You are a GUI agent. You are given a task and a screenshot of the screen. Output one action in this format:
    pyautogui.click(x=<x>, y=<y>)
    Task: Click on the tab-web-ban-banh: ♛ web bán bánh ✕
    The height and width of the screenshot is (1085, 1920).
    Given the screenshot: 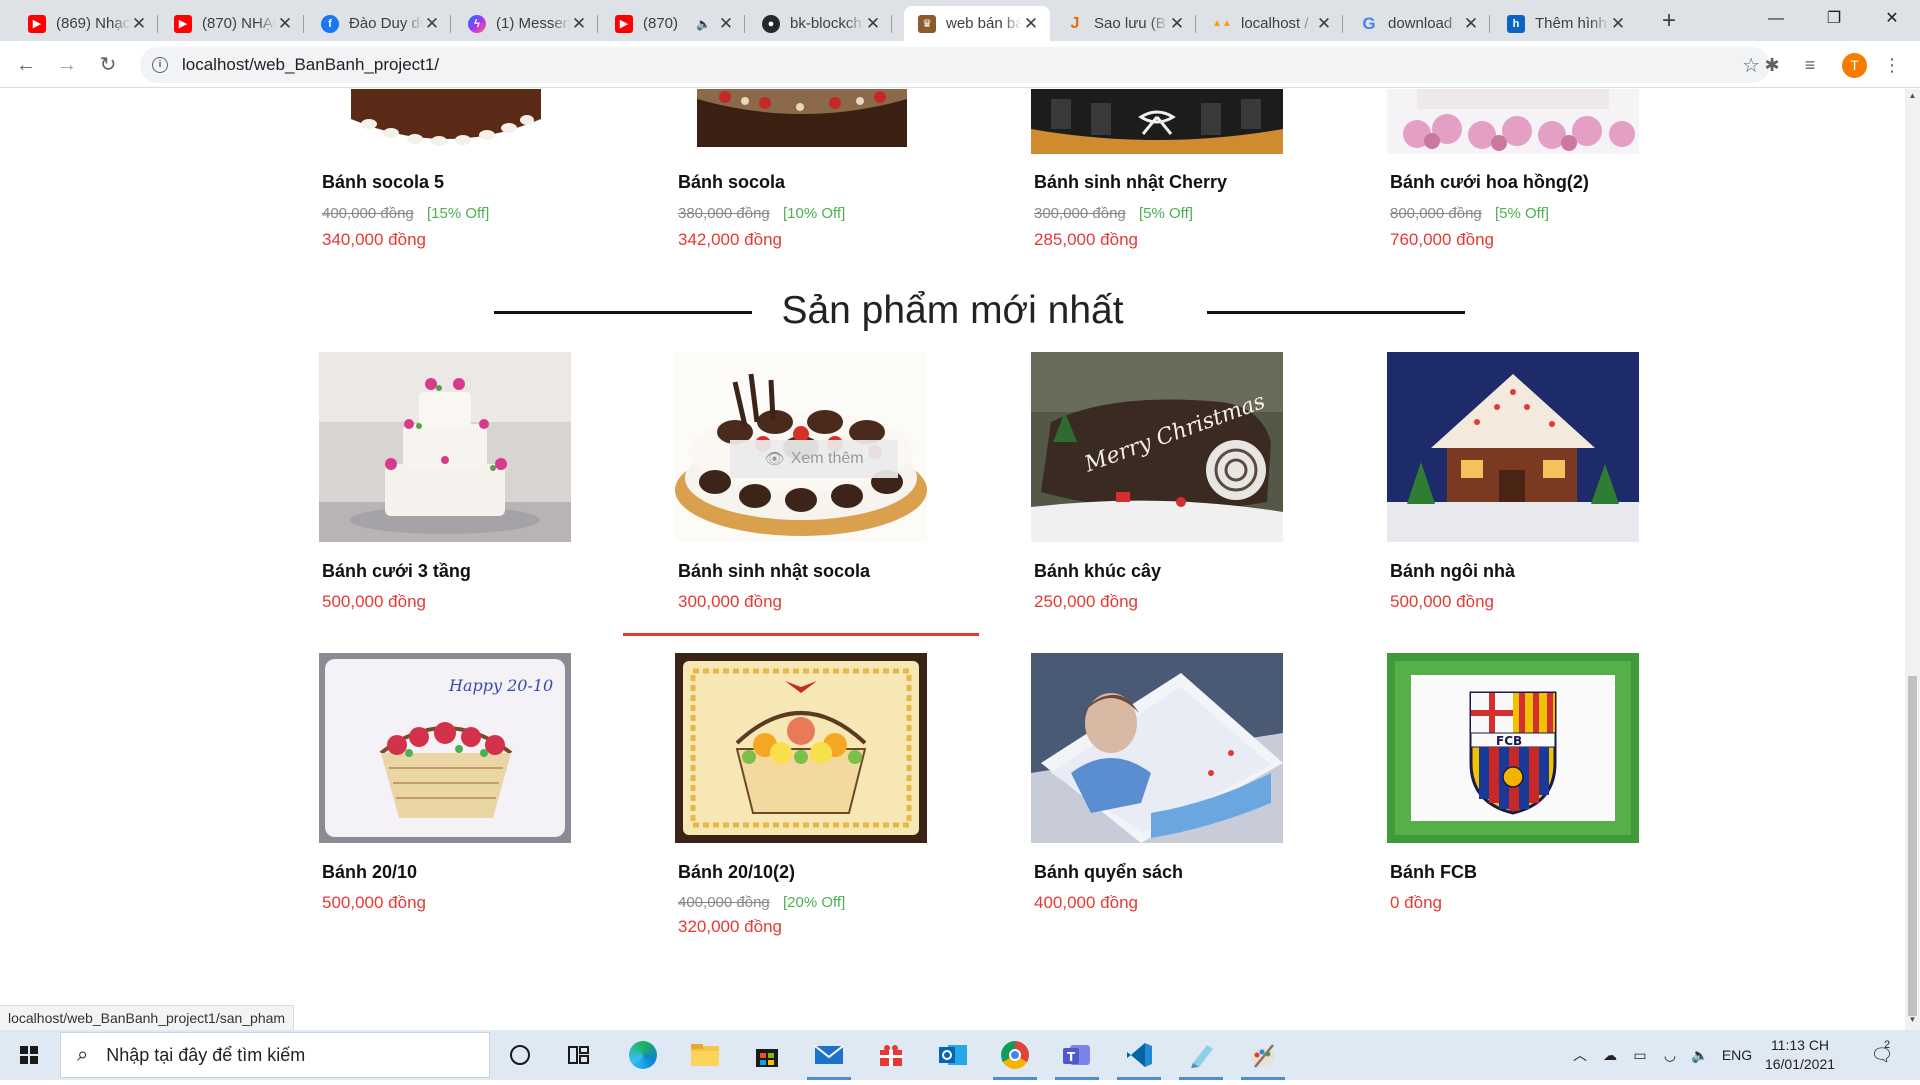 What is the action you would take?
    pyautogui.click(x=977, y=23)
    